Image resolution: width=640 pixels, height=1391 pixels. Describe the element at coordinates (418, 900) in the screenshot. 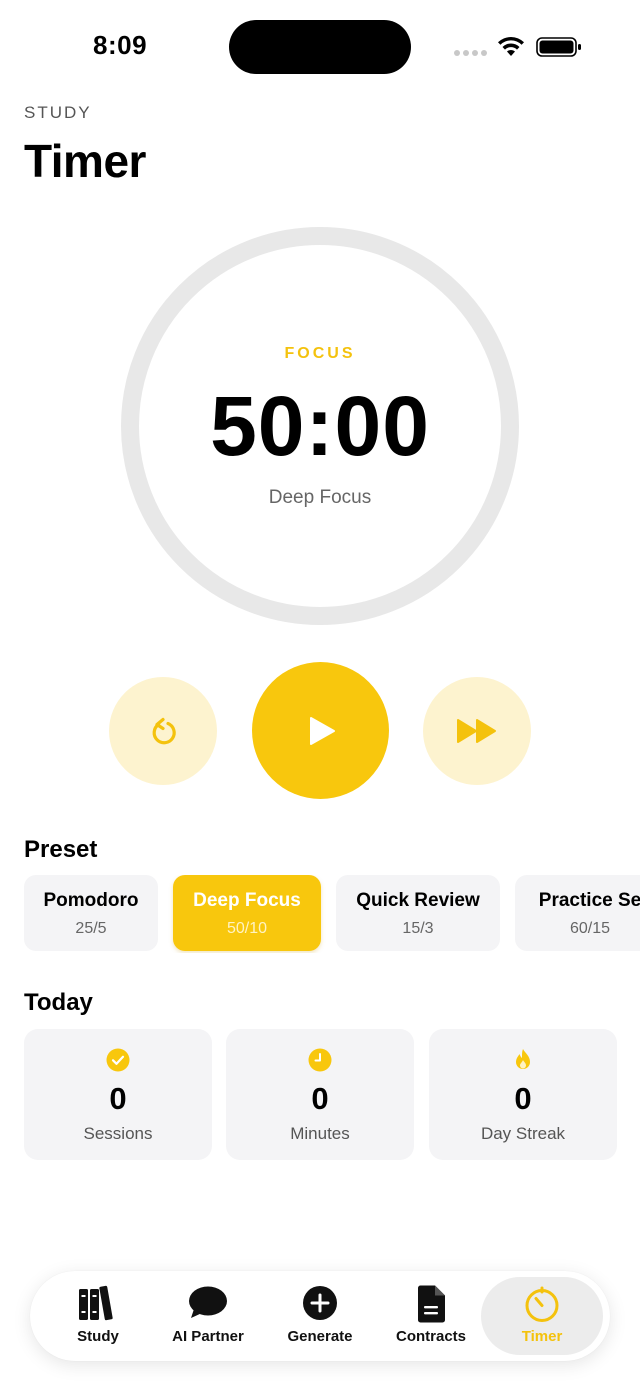

I see `preset-name: Quick Review` at that location.